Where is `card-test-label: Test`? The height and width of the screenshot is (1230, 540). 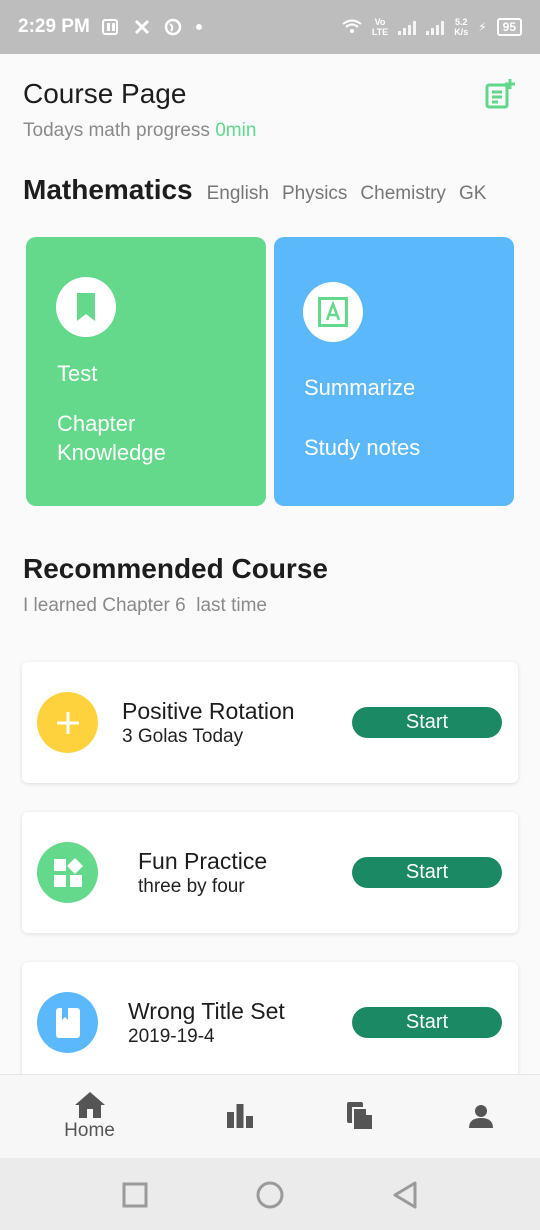
card-test-label: Test is located at coordinates (77, 373).